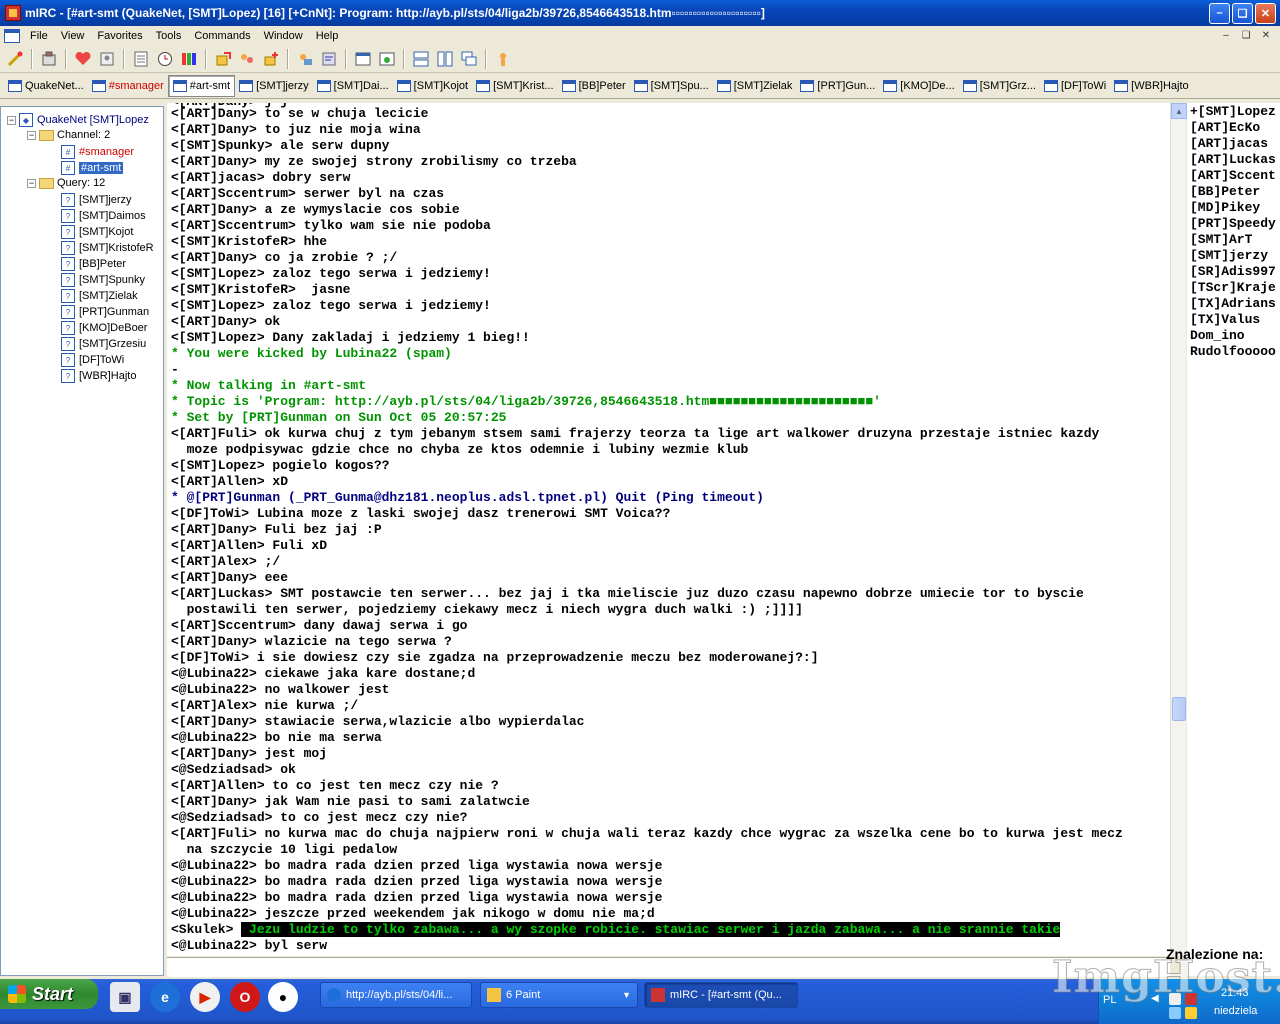 This screenshot has width=1280, height=1024. Describe the element at coordinates (1233, 224) in the screenshot. I see `nick-list-item: [PRT]Speedy` at that location.